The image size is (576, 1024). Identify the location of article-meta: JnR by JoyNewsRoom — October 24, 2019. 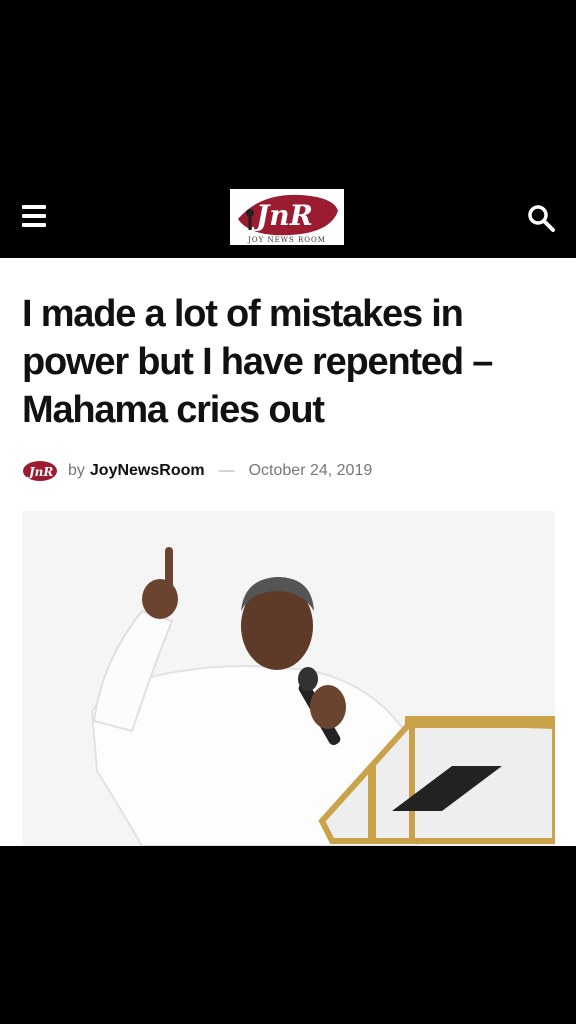
(197, 471).